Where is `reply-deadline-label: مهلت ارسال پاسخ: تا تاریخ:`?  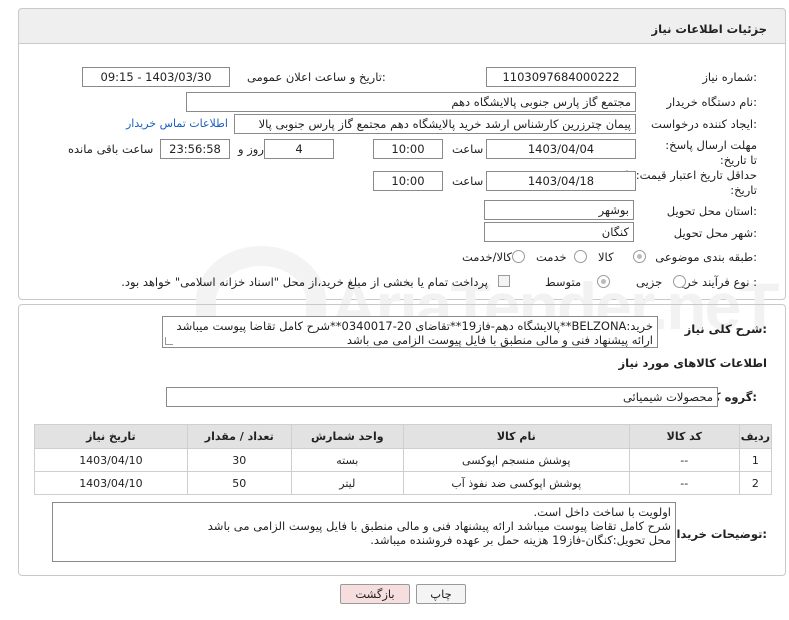 reply-deadline-label: مهلت ارسال پاسخ: تا تاریخ: is located at coordinates (711, 152).